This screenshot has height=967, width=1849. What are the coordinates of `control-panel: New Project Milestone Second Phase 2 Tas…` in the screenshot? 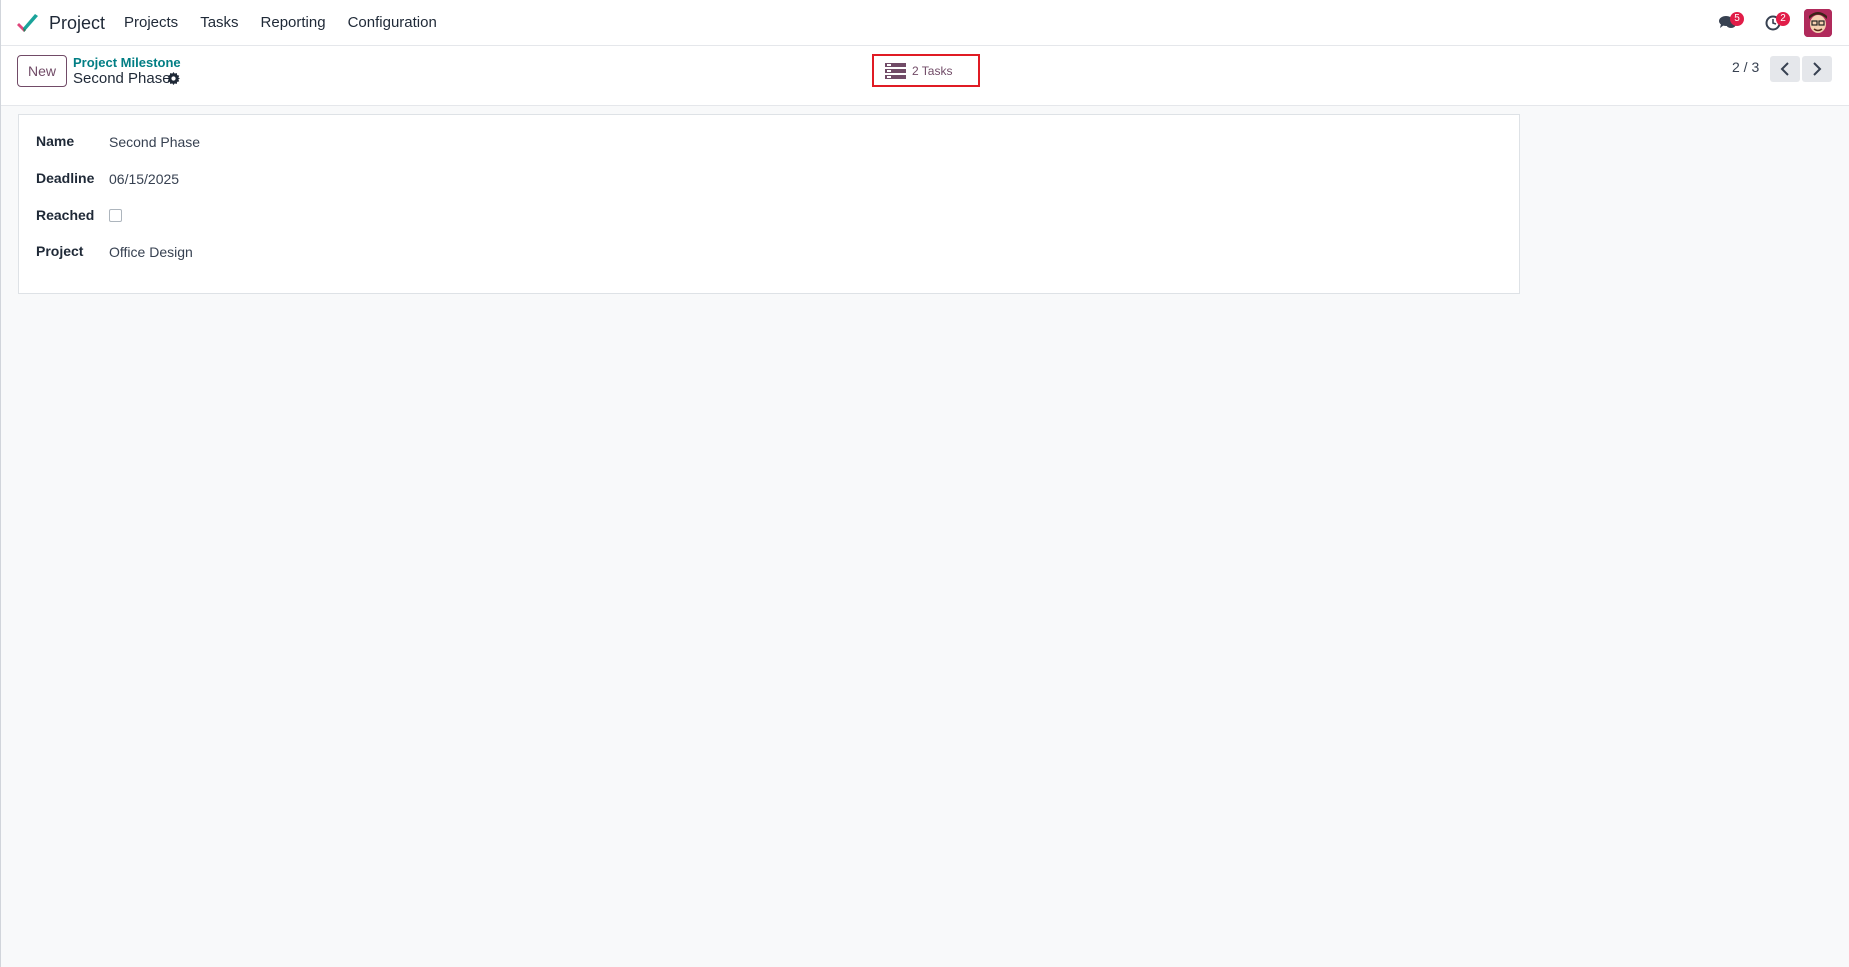 It's located at (925, 76).